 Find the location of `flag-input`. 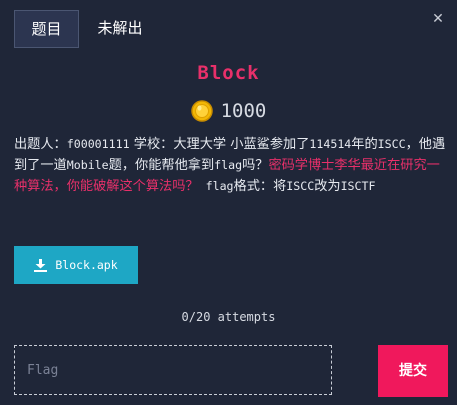

flag-input is located at coordinates (173, 370).